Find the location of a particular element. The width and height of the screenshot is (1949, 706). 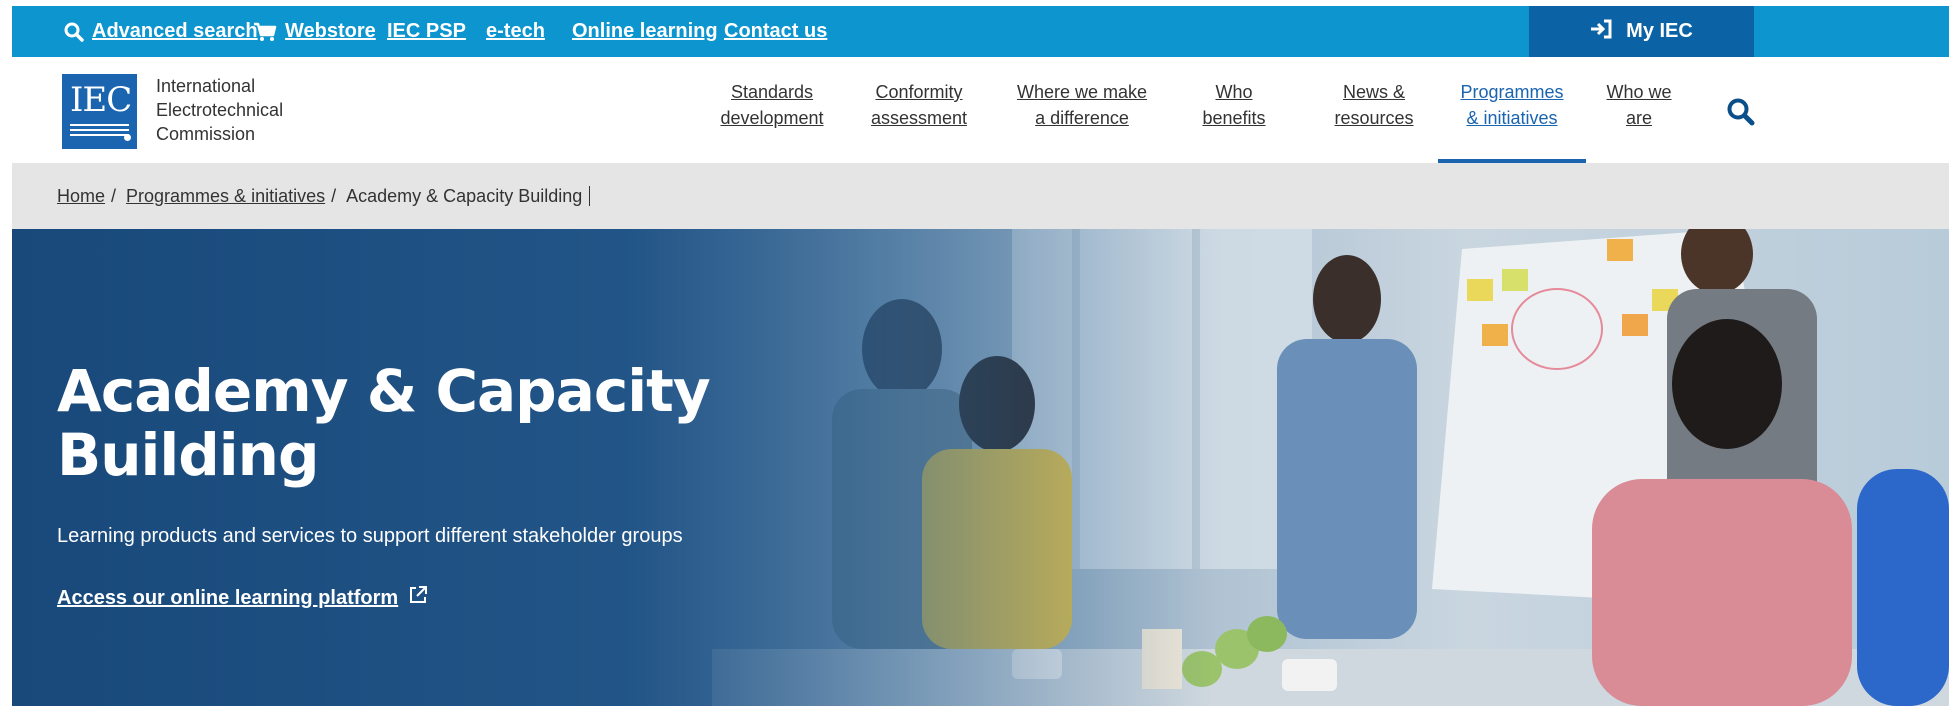

nav-standards-development: Standards development is located at coordinates (772, 121).